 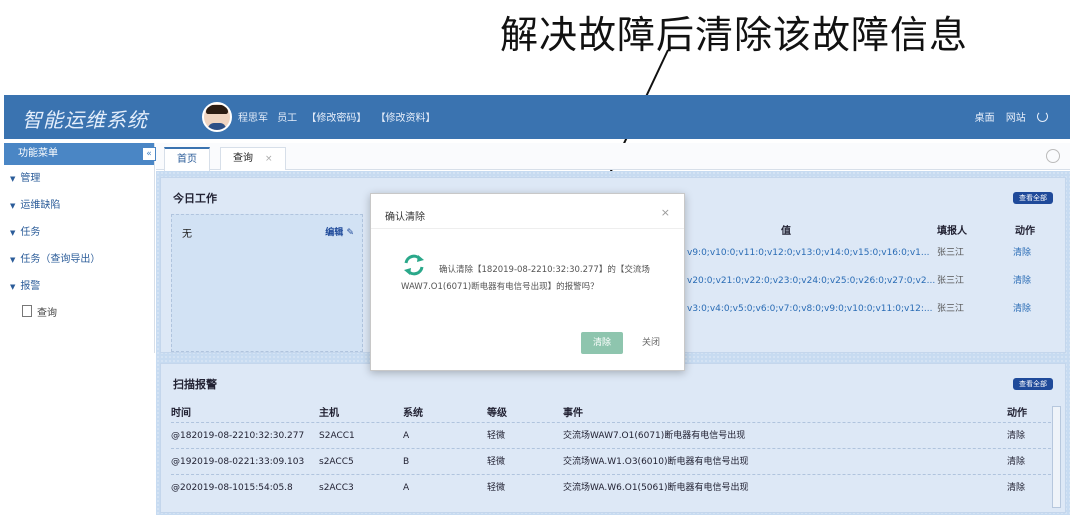 I want to click on dialog-close-icon: ×, so click(x=665, y=212).